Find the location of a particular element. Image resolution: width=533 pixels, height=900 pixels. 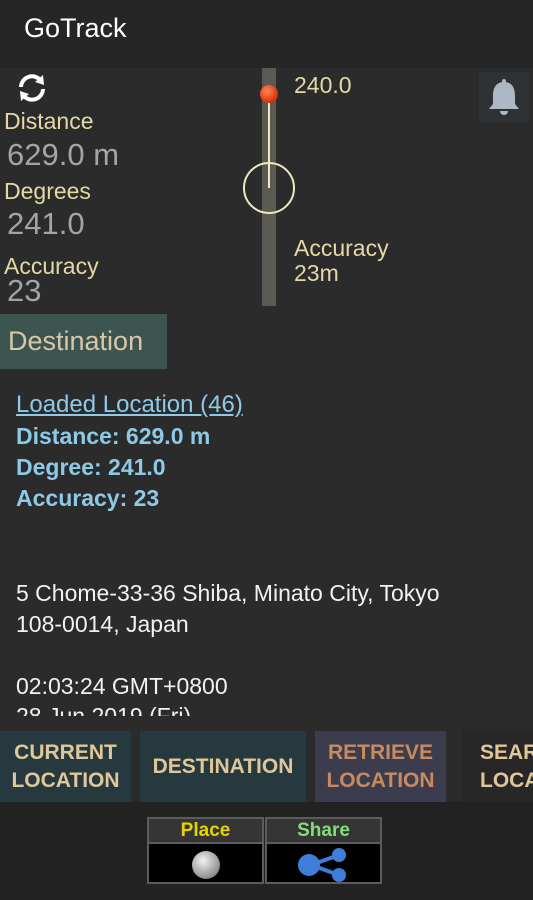

place-circle-icon is located at coordinates (205, 865).